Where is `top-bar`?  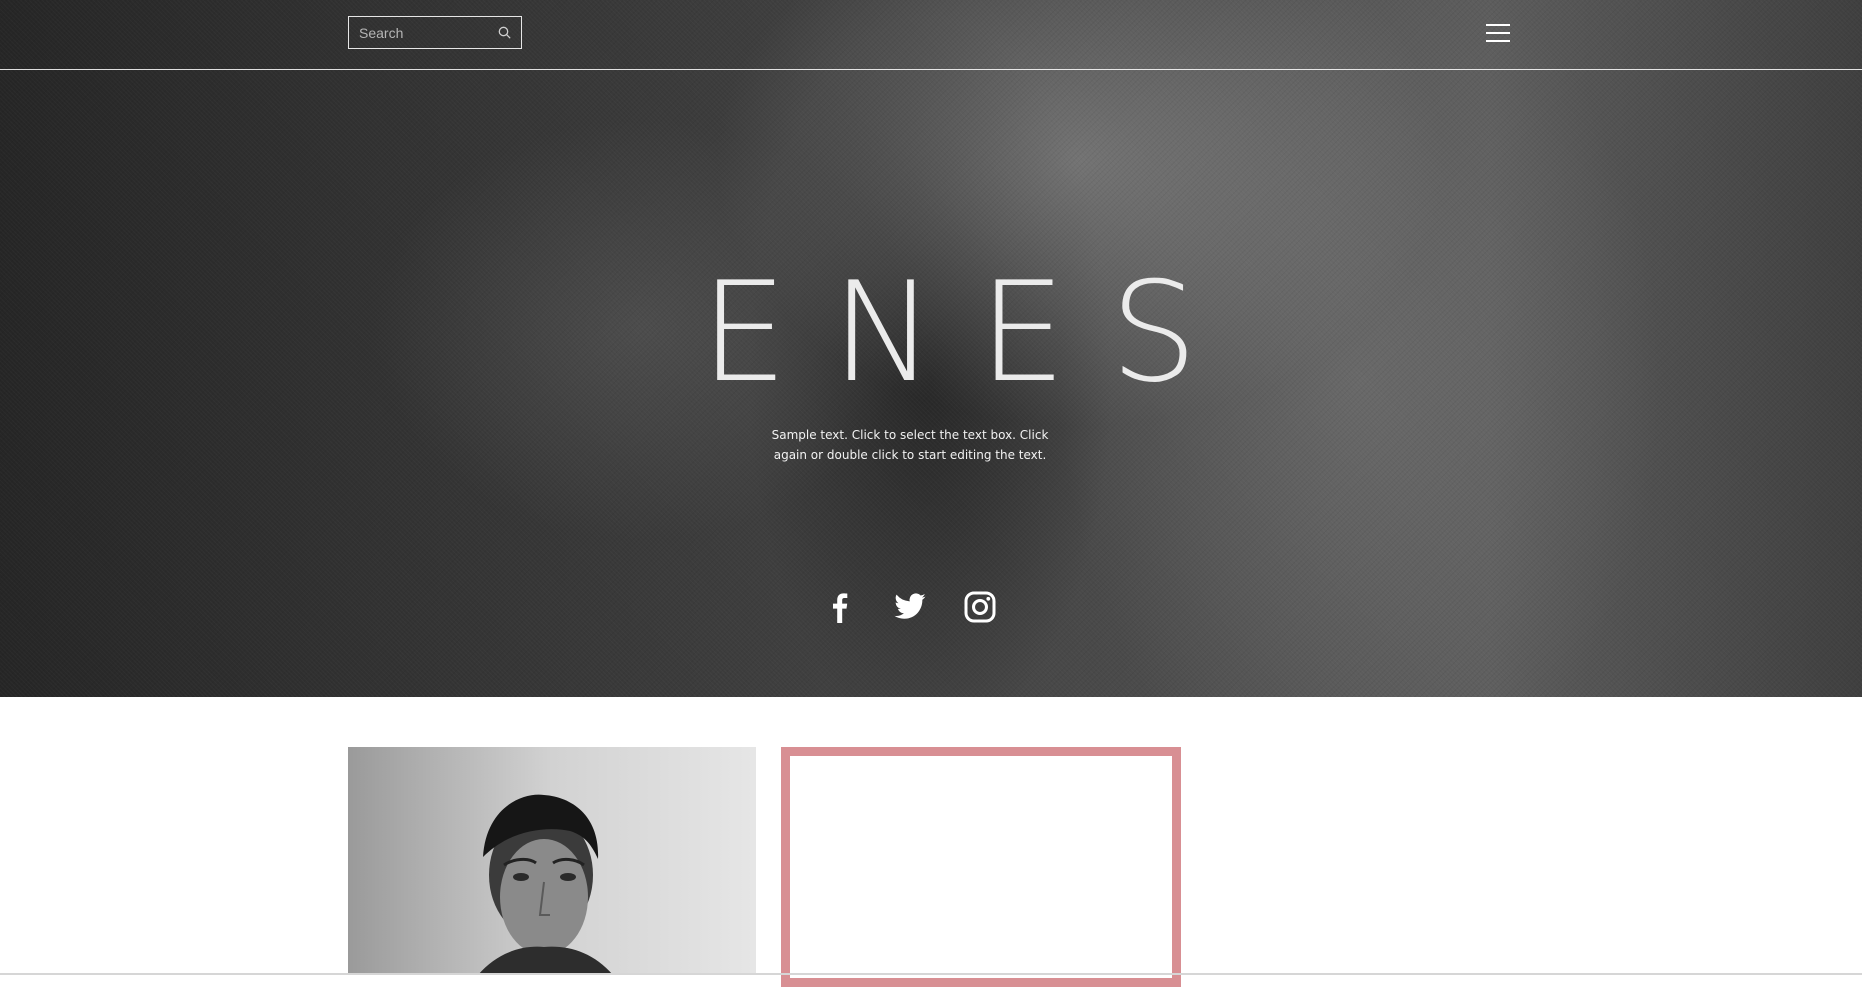
top-bar is located at coordinates (931, 35).